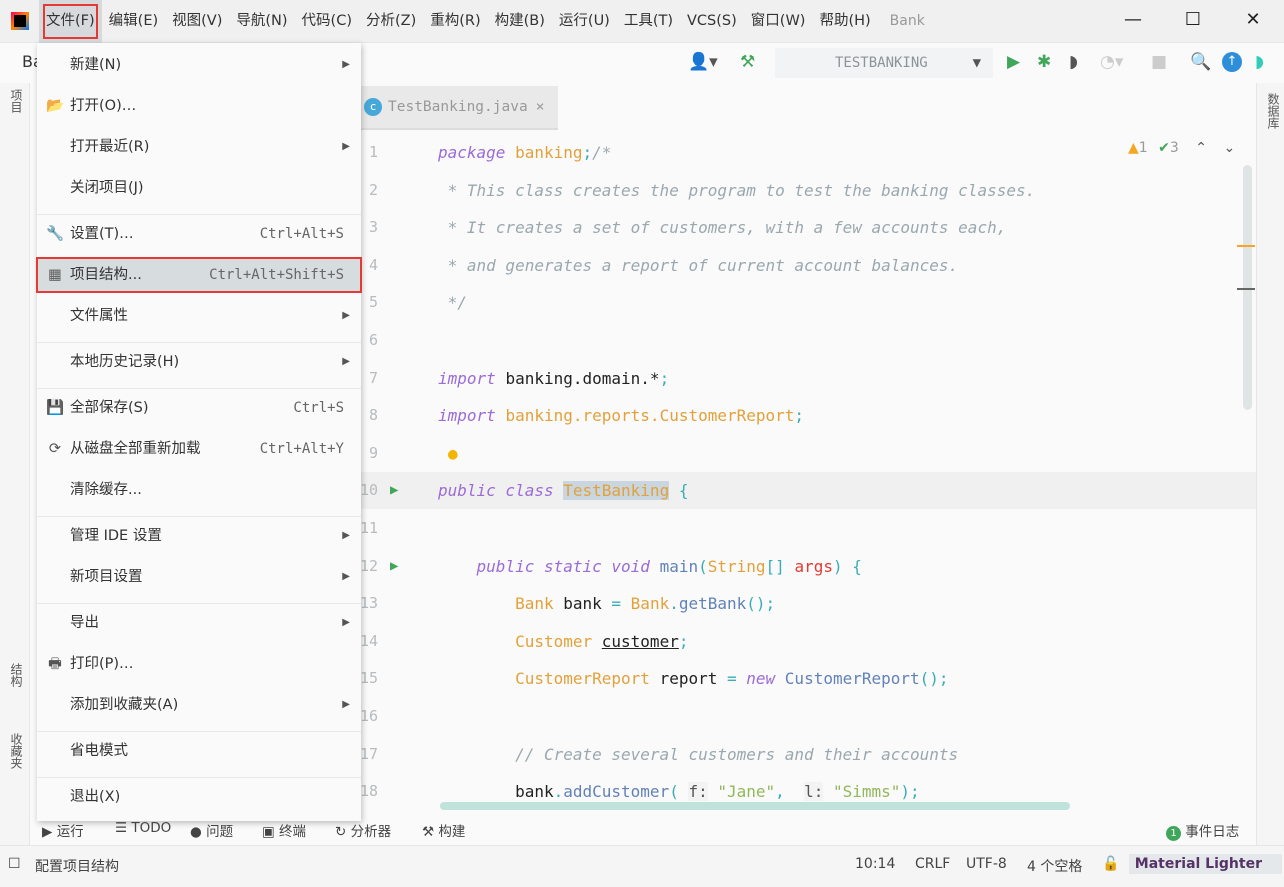  What do you see at coordinates (679, 792) in the screenshot?
I see `code-token: (` at bounding box center [679, 792].